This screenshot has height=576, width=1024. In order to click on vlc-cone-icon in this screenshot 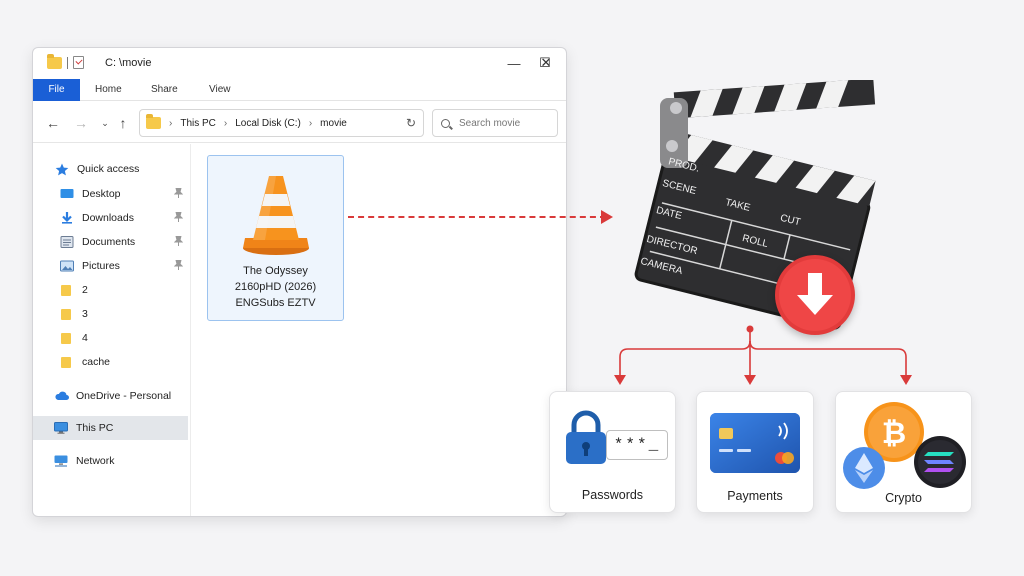, I will do `click(276, 217)`.